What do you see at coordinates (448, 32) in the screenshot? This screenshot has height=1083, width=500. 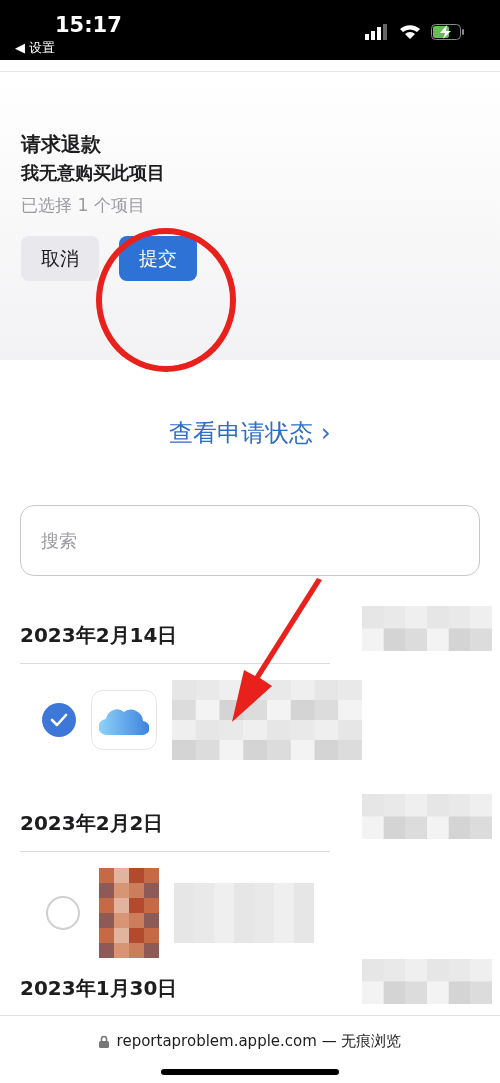 I see `battery-charging-icon` at bounding box center [448, 32].